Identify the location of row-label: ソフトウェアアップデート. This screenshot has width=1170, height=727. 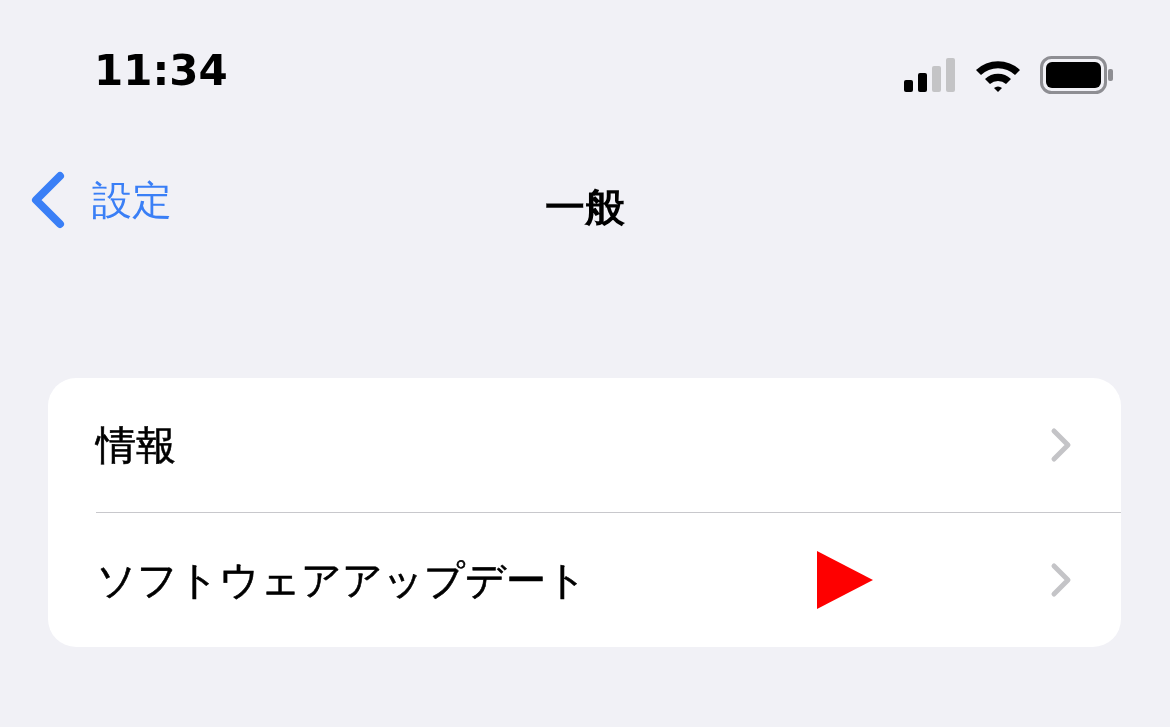
(342, 580).